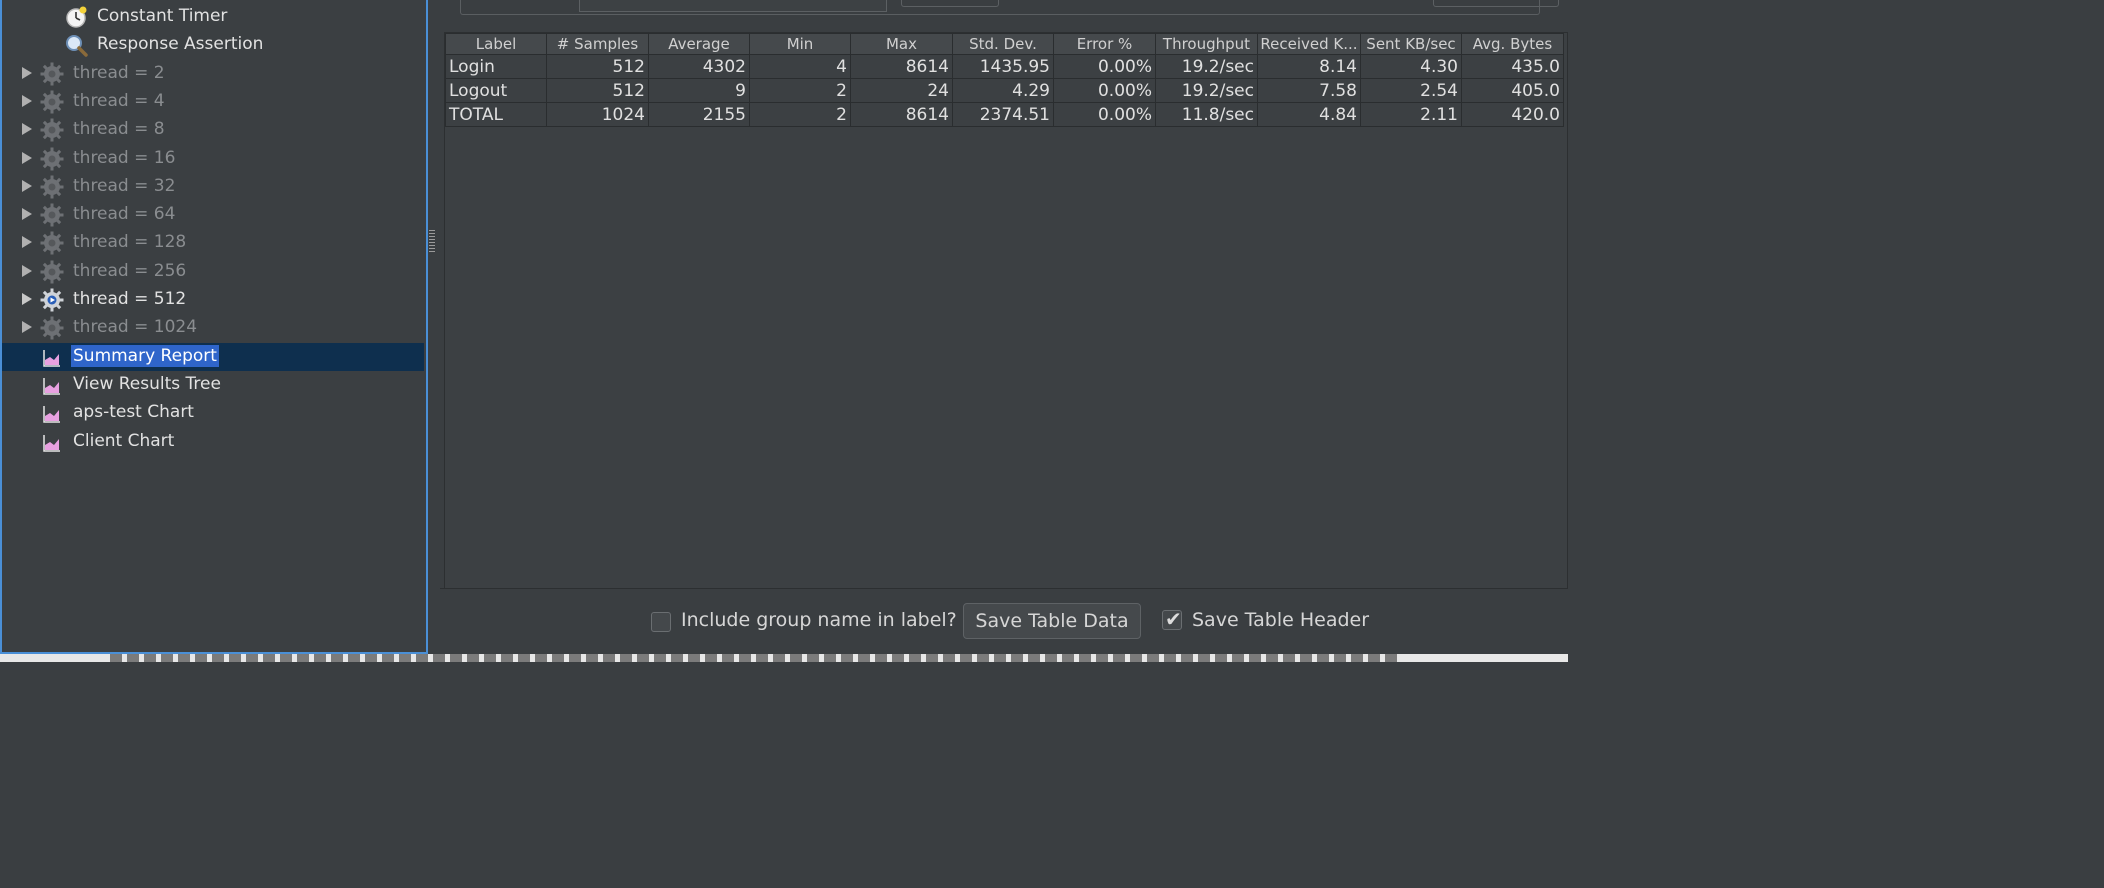  I want to click on table-cell: 2155, so click(699, 114).